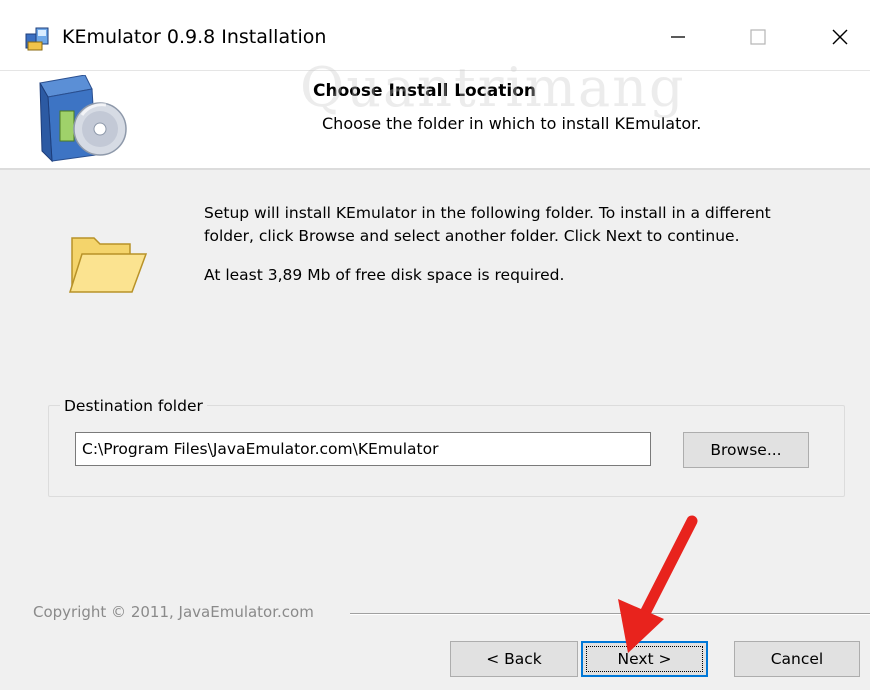  I want to click on minimize-icon, so click(678, 37).